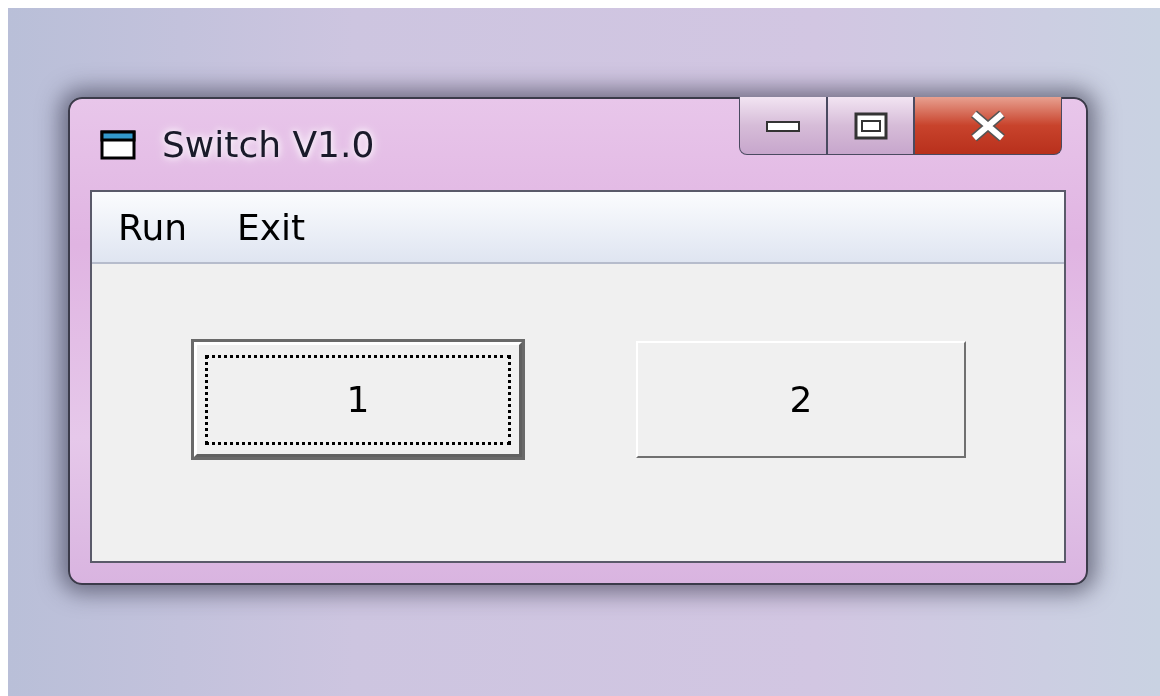 The height and width of the screenshot is (696, 1160). I want to click on menu-item: Exit, so click(271, 227).